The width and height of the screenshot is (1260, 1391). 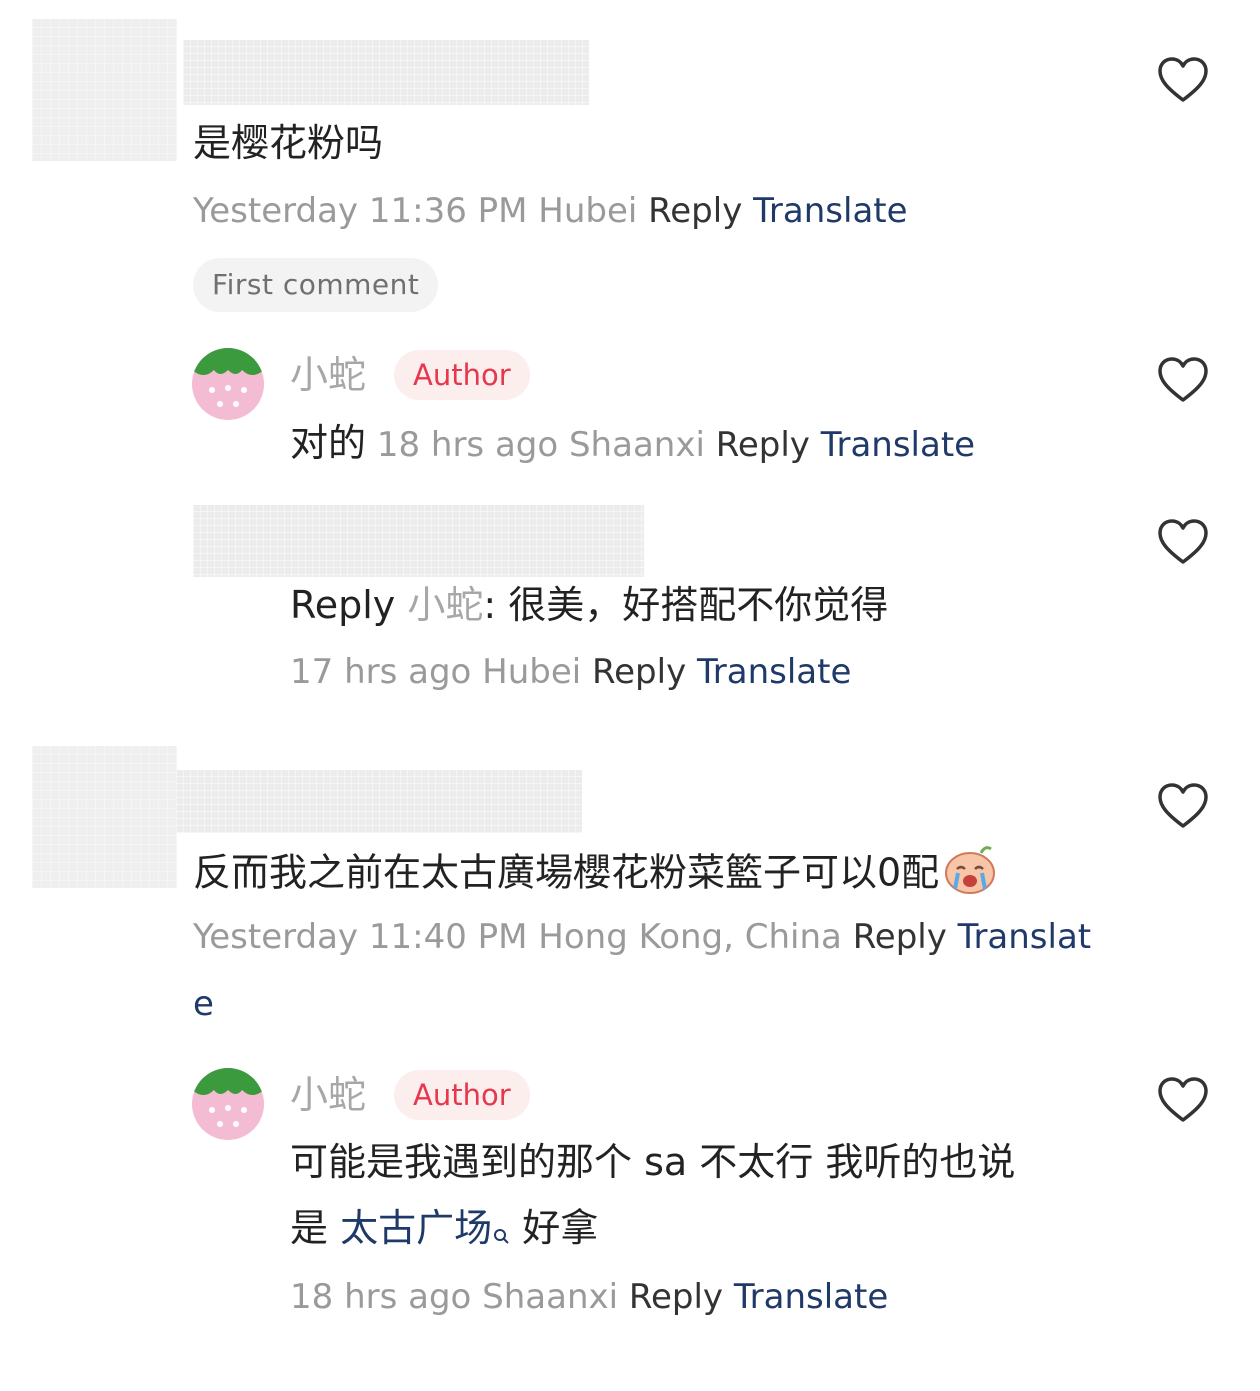 I want to click on reply-text-line2: 是 太古广场 好拿, so click(x=444, y=1230).